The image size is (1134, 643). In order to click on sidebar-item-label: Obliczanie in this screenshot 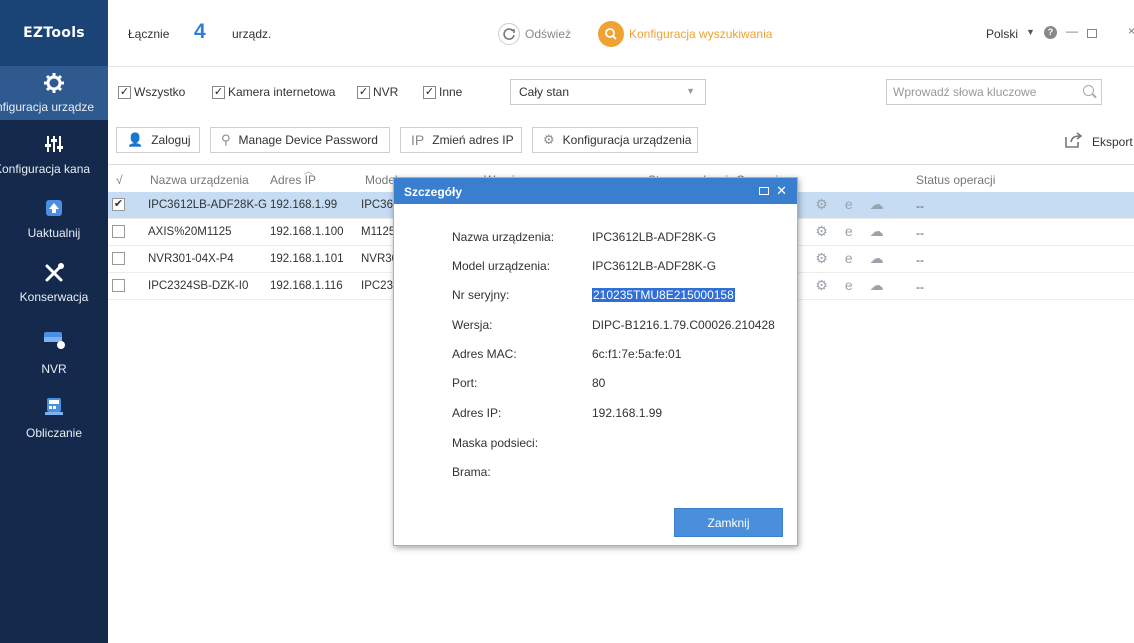, I will do `click(54, 433)`.